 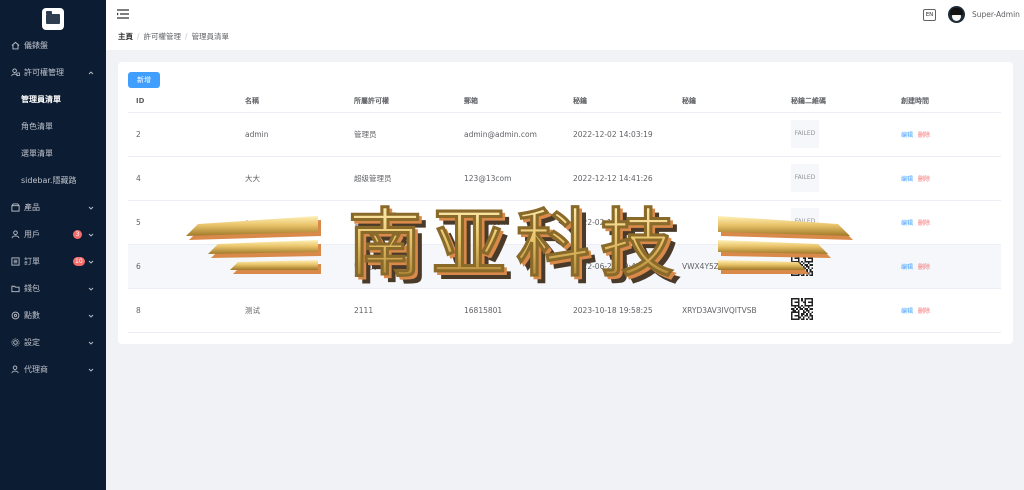 I want to click on cell-id: 5, so click(x=182, y=222).